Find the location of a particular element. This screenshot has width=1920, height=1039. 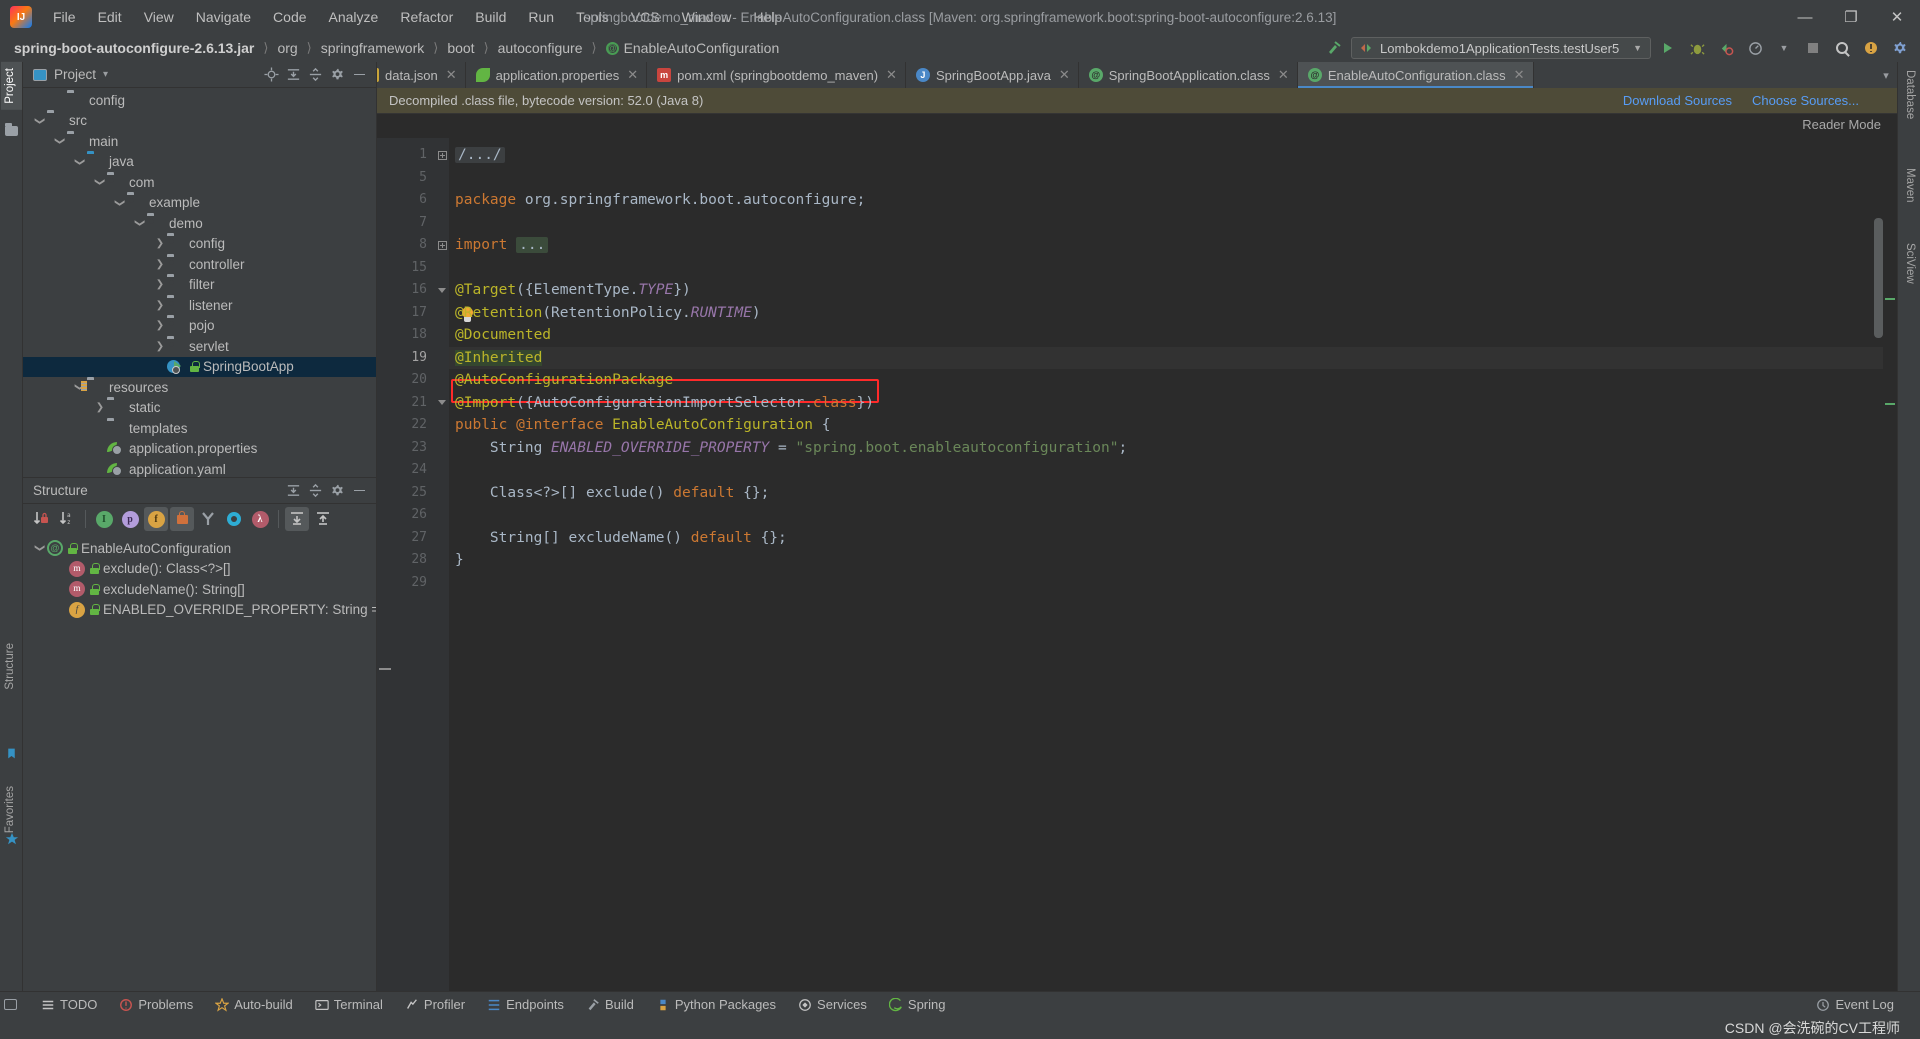

stripe-tab-structure: Structure is located at coordinates (11, 666).